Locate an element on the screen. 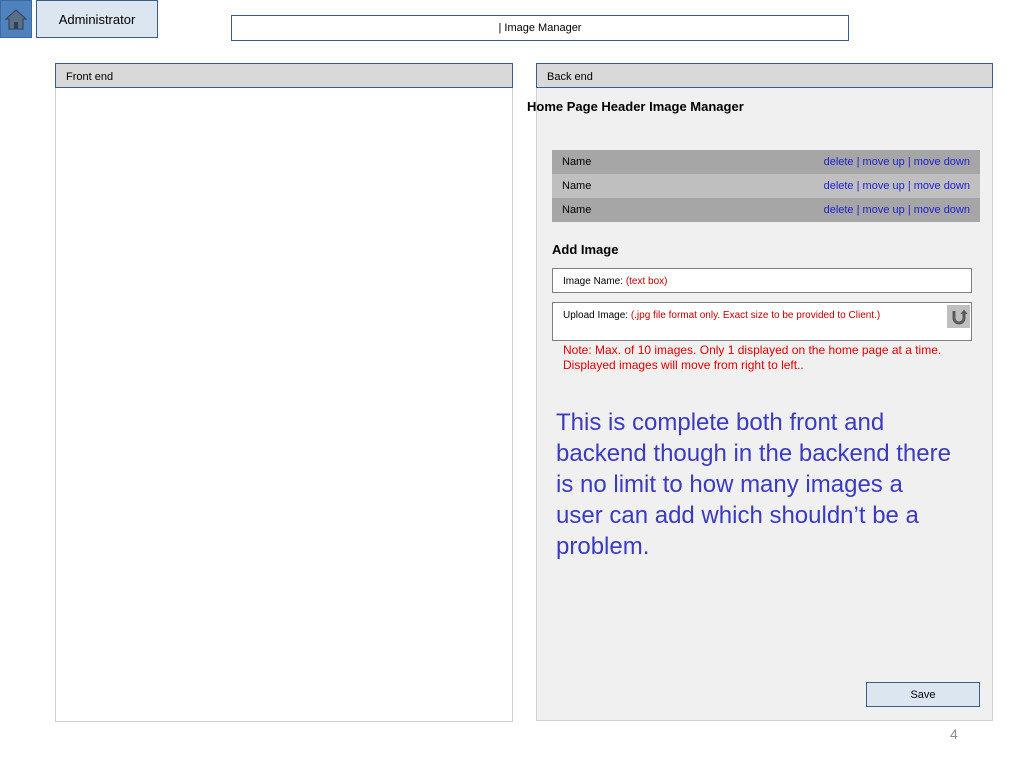 The image size is (1024, 768). upload-image-label: Upload Image: is located at coordinates (596, 315).